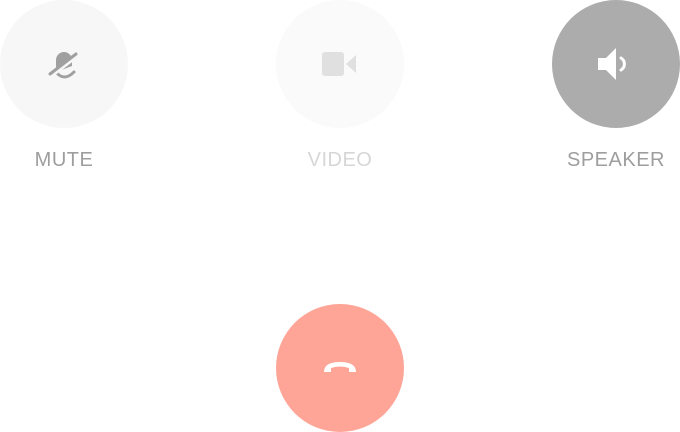 The width and height of the screenshot is (680, 432). I want to click on mute-control: MUTE, so click(64, 86).